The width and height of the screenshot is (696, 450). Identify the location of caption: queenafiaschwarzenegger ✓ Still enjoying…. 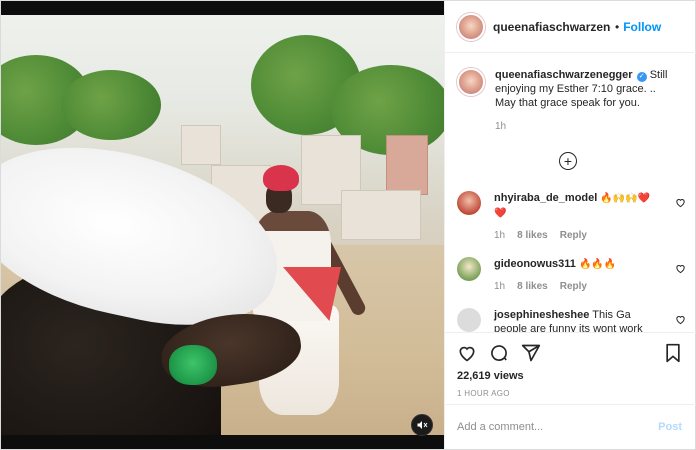
(572, 101).